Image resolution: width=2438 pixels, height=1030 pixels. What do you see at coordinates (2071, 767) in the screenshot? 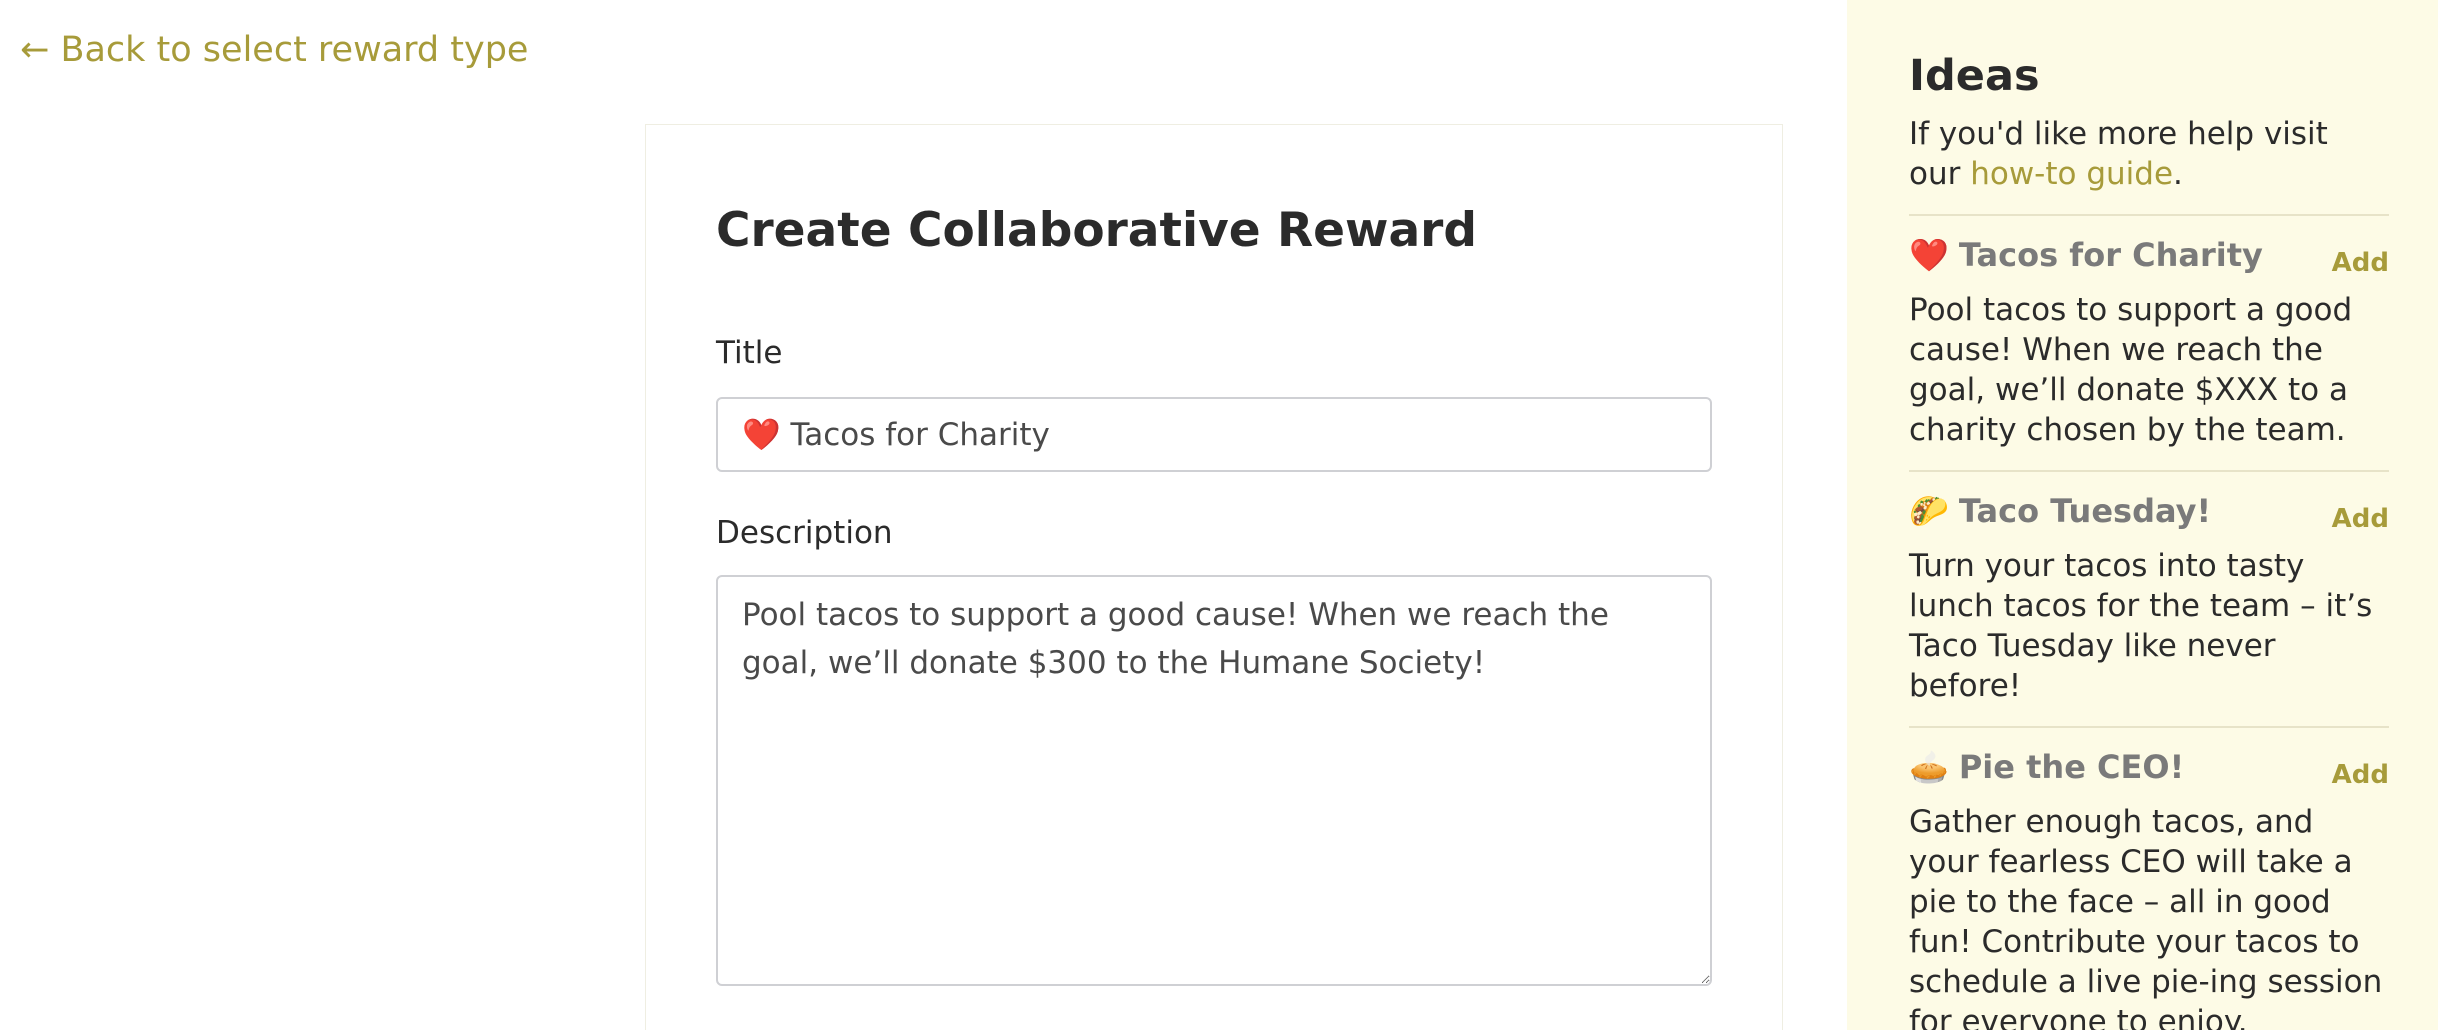
I see `idea-title-text: Pie the CEO!` at bounding box center [2071, 767].